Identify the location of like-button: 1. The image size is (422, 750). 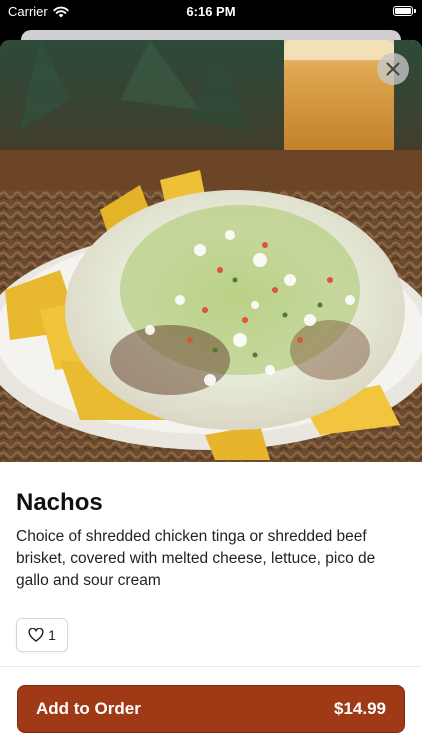
(42, 635).